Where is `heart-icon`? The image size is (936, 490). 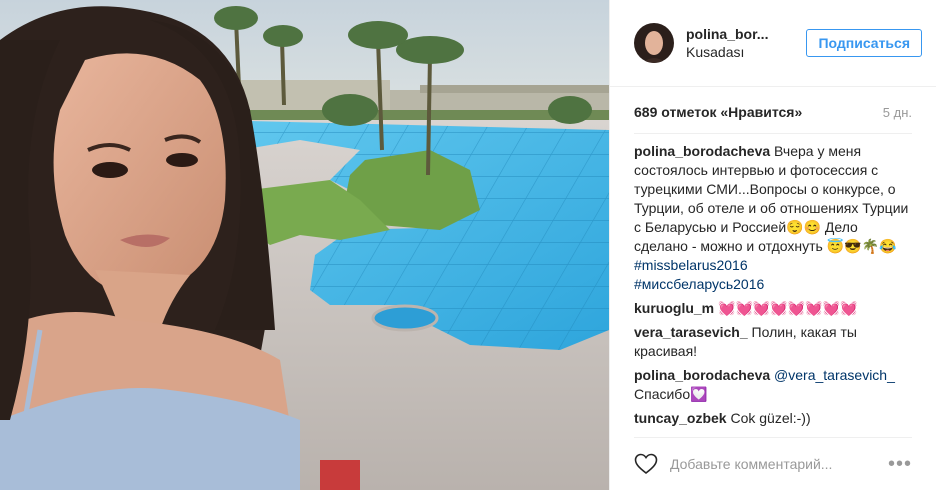
heart-icon is located at coordinates (646, 464).